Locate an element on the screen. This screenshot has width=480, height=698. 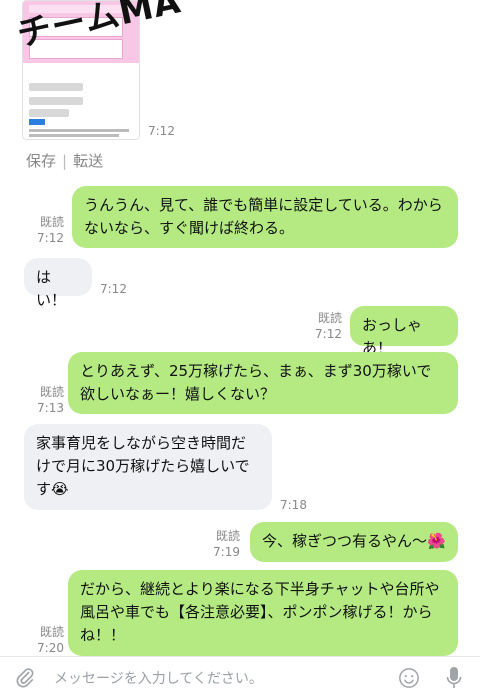
message-bubble-sent: うんうん、見て、誰でも簡単に設定している。わからないなら、すぐ聞けば終わる。 is located at coordinates (265, 217).